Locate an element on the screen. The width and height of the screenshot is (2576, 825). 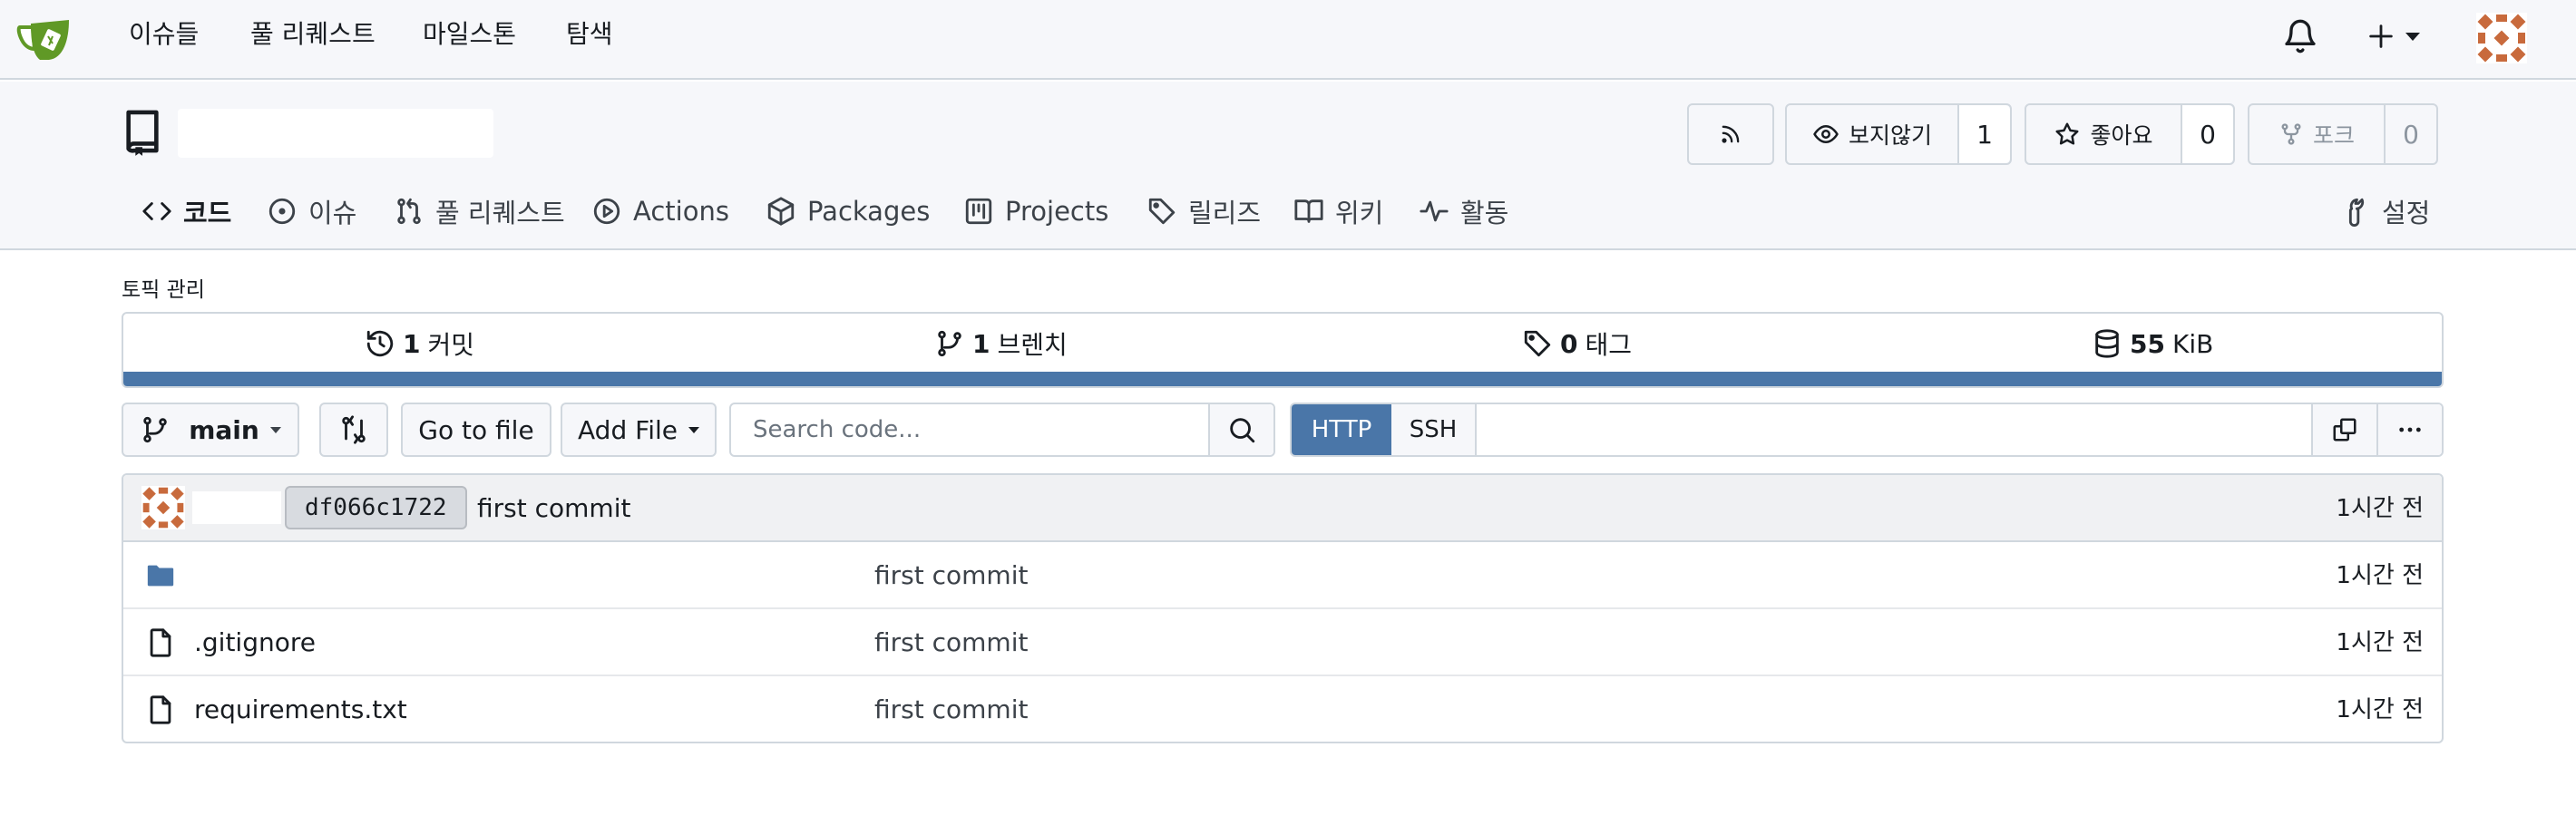
compare-button is located at coordinates (353, 430).